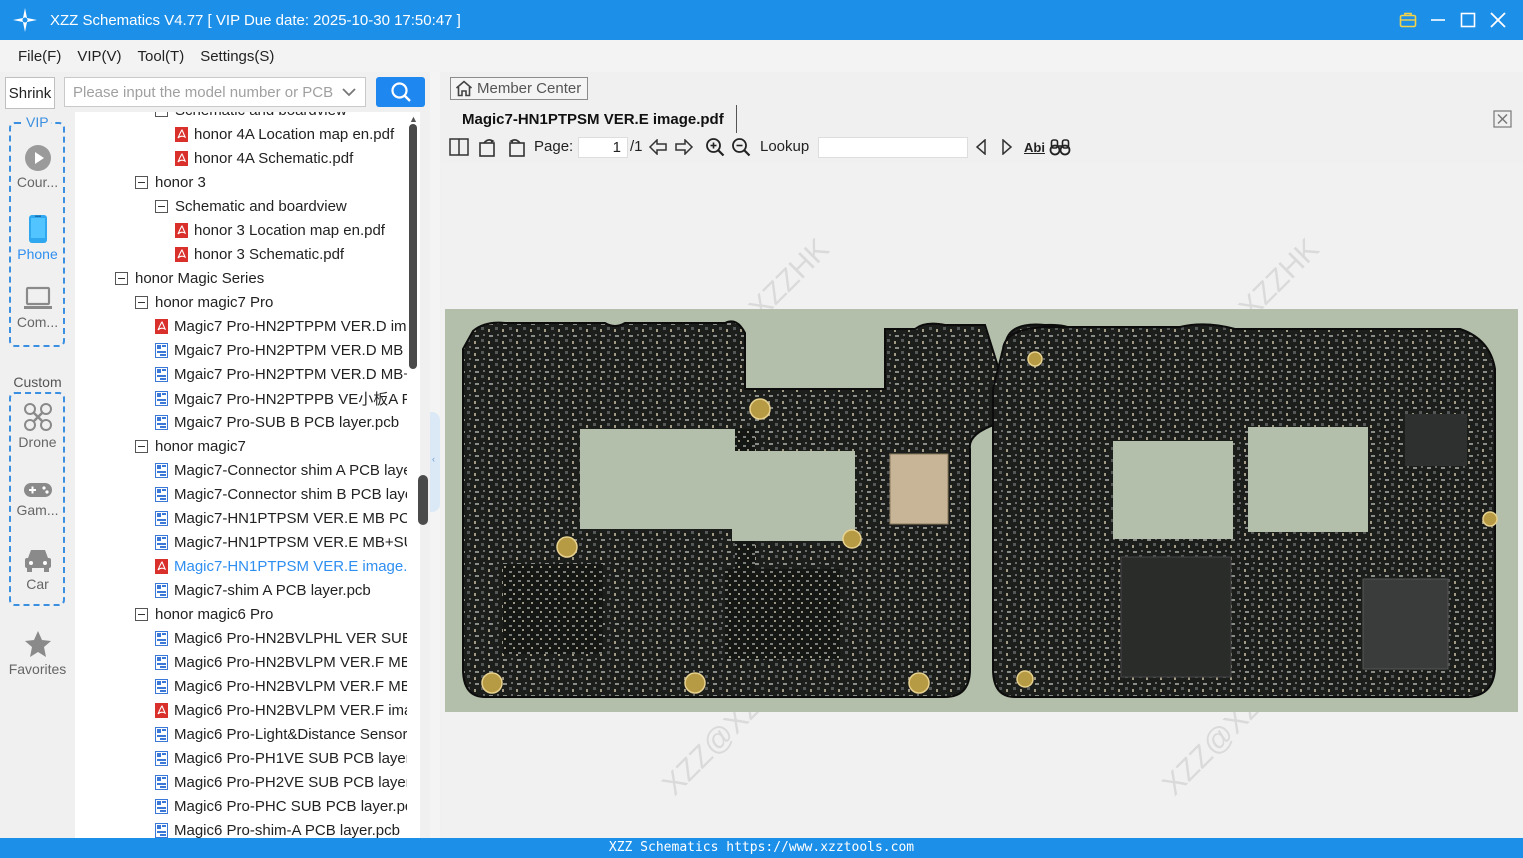 The height and width of the screenshot is (858, 1523). Describe the element at coordinates (1498, 20) in the screenshot. I see `close-button` at that location.